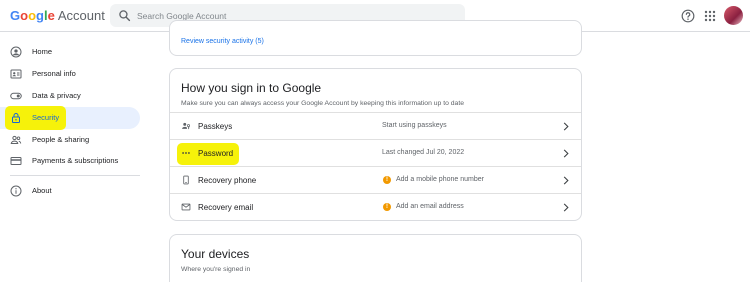 The image size is (750, 282). What do you see at coordinates (75, 160) in the screenshot?
I see `sidebar-item-label: Payments & subscriptions` at bounding box center [75, 160].